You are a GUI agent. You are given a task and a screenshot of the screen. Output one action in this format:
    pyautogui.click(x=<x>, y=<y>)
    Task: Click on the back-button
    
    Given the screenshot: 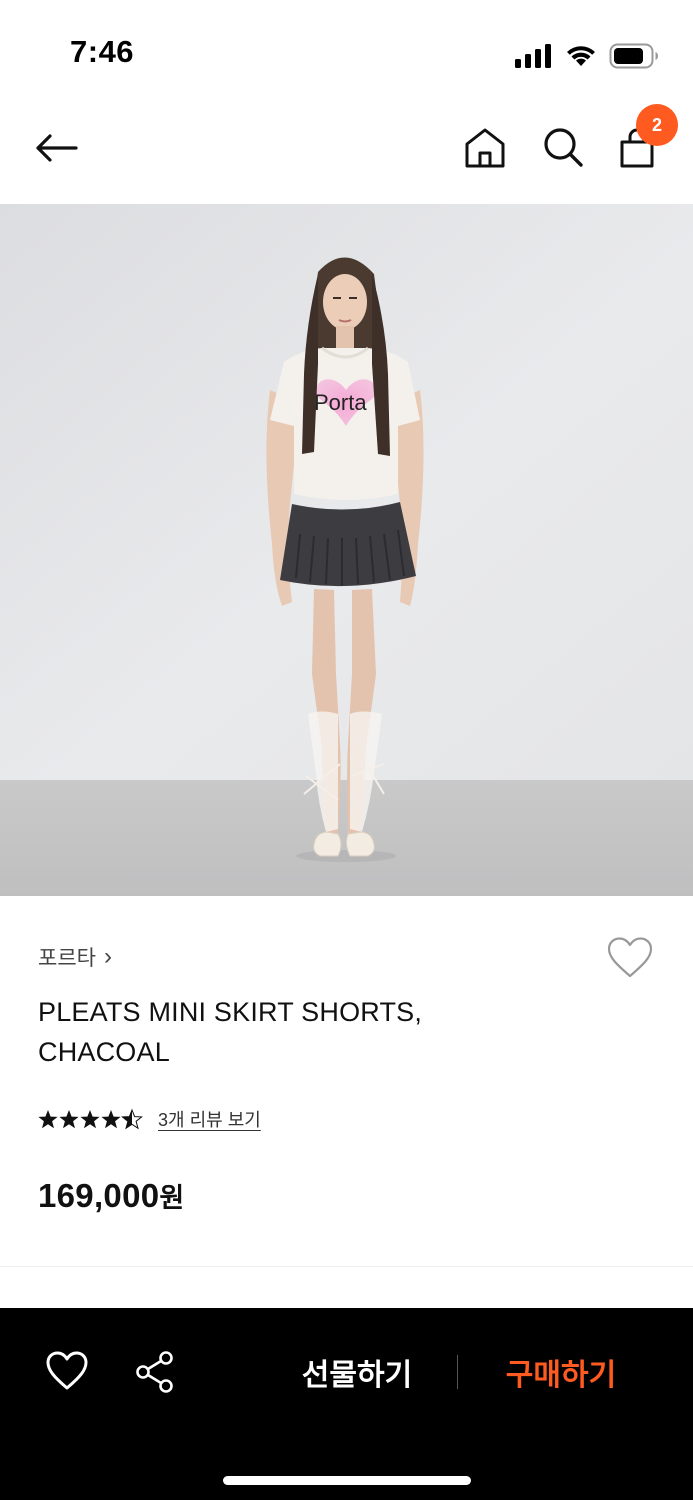 What is the action you would take?
    pyautogui.click(x=56, y=148)
    